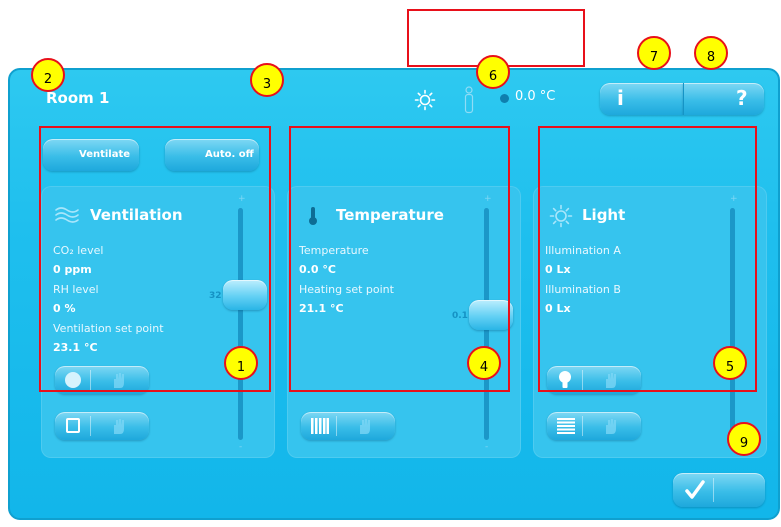  What do you see at coordinates (425, 100) in the screenshot?
I see `sun-icon` at bounding box center [425, 100].